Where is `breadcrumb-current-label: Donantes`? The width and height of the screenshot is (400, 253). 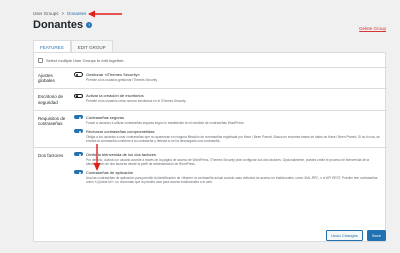
breadcrumb-current-label: Donantes is located at coordinates (77, 13).